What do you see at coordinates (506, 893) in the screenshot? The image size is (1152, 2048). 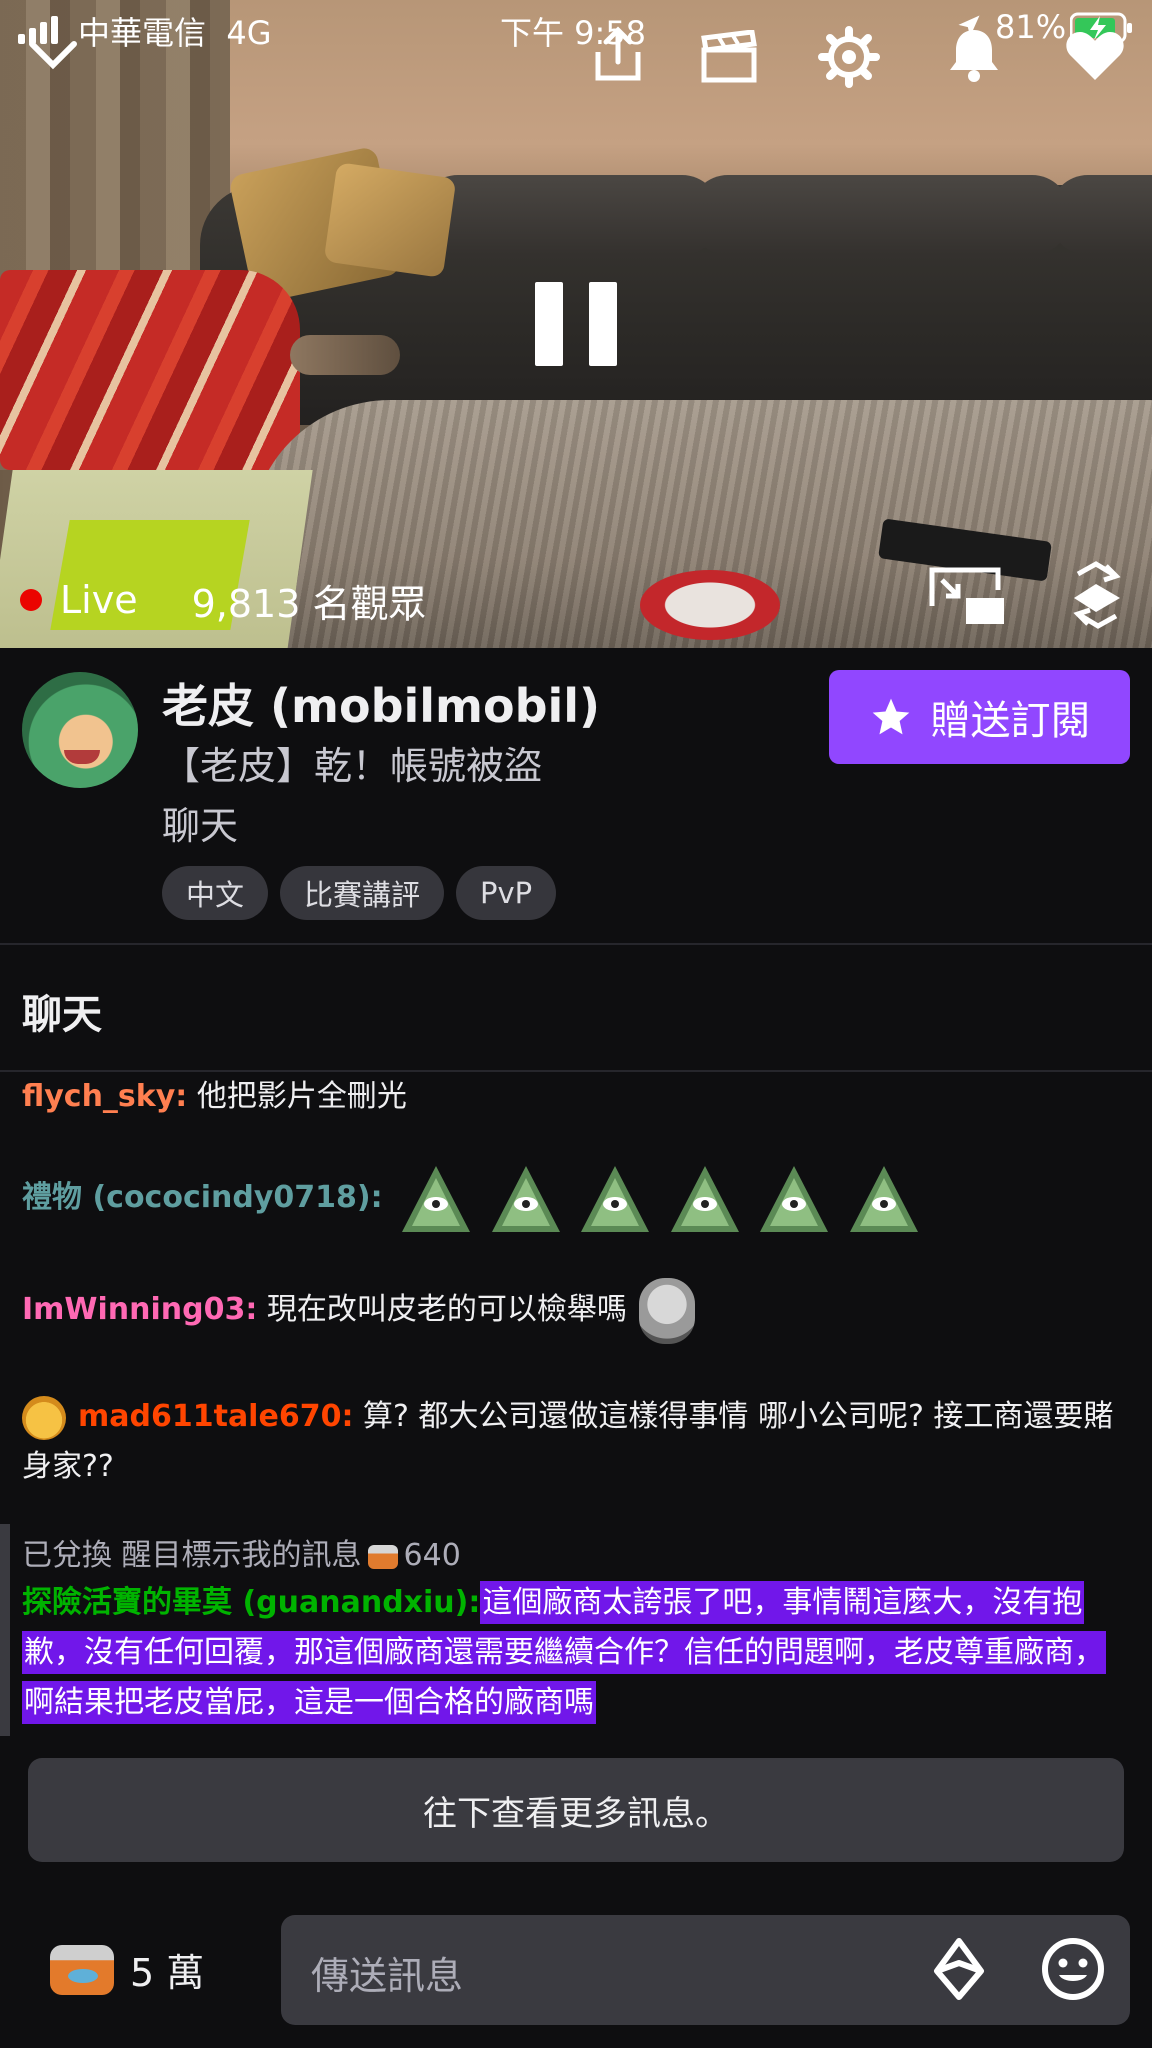 I see `tag-chip: PvP` at bounding box center [506, 893].